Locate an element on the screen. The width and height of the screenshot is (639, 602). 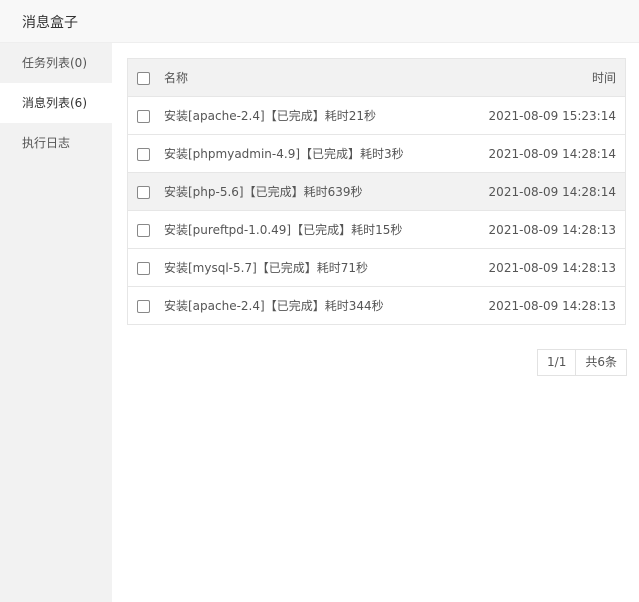
sidebar-item-message-list: 消息列表(6) is located at coordinates (56, 103).